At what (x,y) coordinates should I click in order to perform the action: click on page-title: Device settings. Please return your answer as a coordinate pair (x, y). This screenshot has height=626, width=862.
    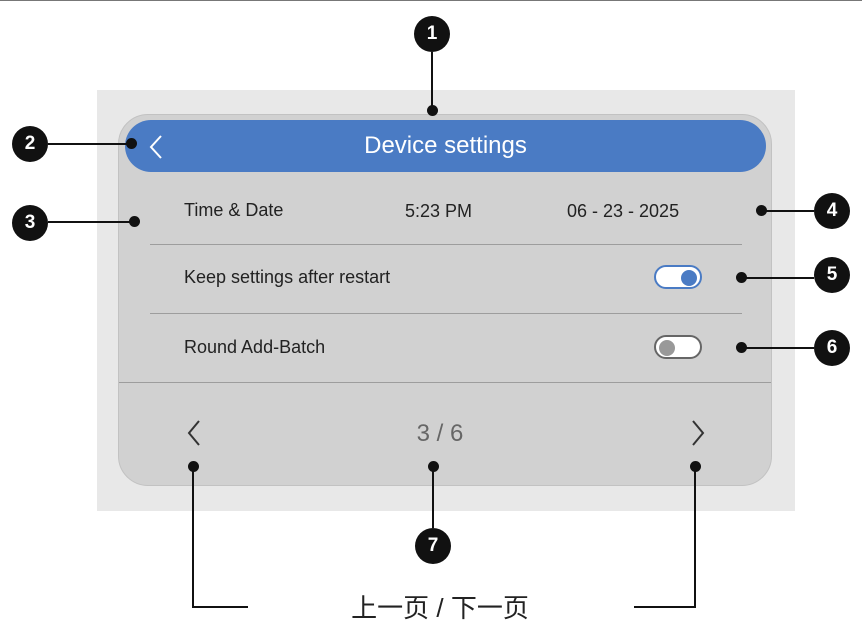
    Looking at the image, I should click on (445, 145).